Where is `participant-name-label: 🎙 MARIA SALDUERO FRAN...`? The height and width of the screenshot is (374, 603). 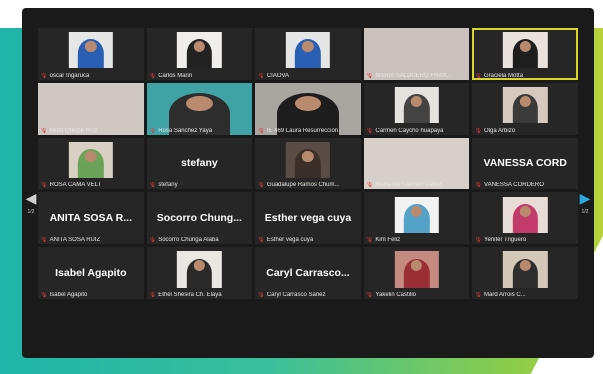
participant-name-label: 🎙 MARIA SALDUERO FRAN... is located at coordinates (417, 76).